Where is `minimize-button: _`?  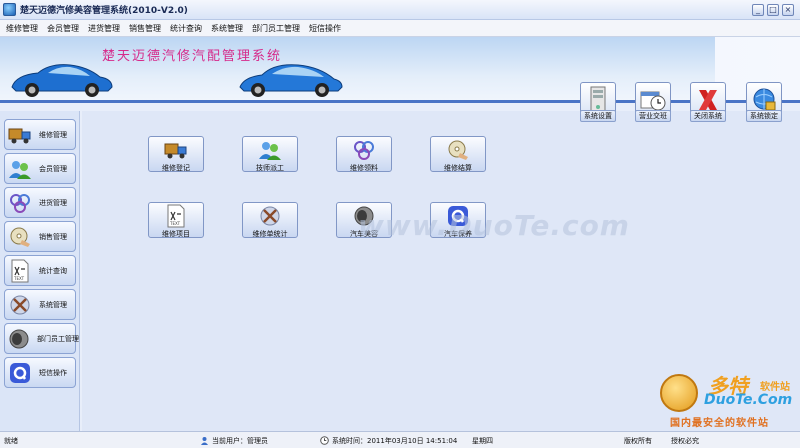 minimize-button: _ is located at coordinates (758, 10).